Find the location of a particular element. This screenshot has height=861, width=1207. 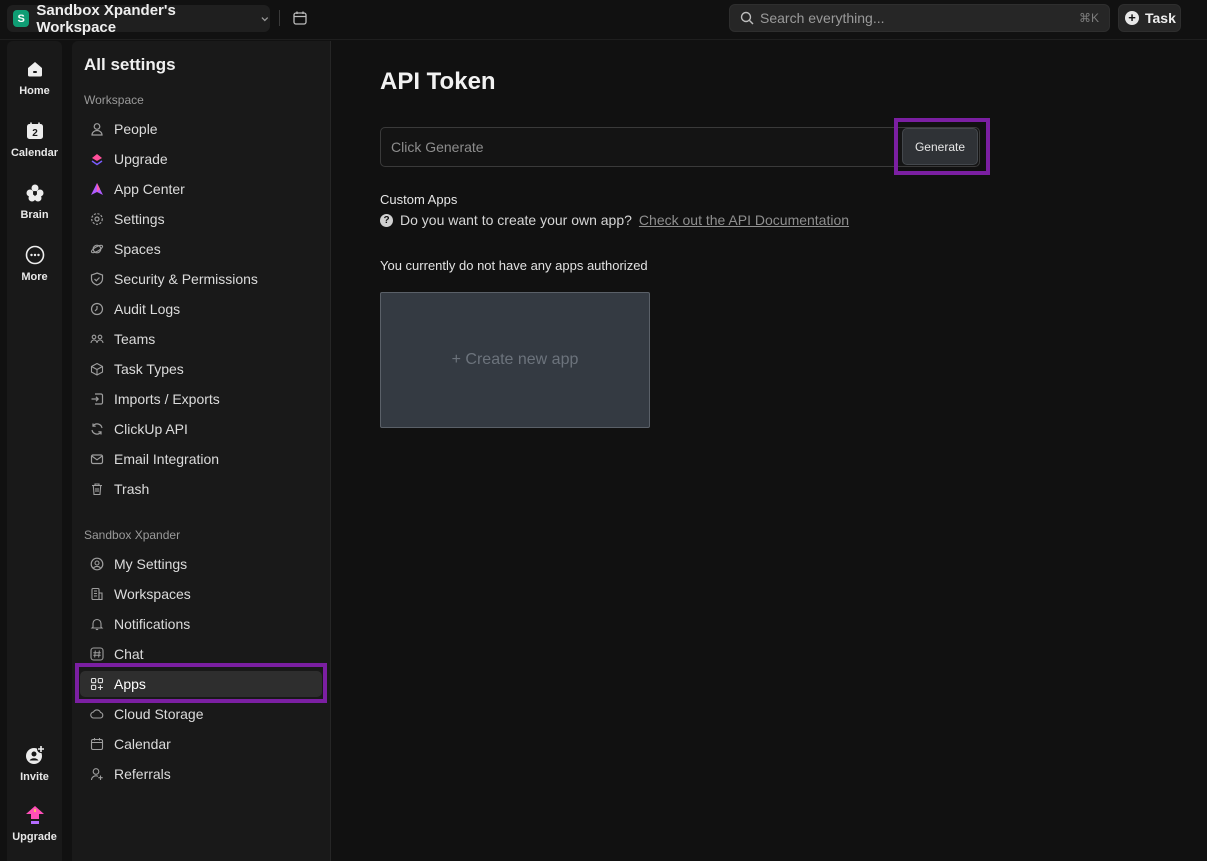

sidebar-item-label: ClickUp API is located at coordinates (151, 429).